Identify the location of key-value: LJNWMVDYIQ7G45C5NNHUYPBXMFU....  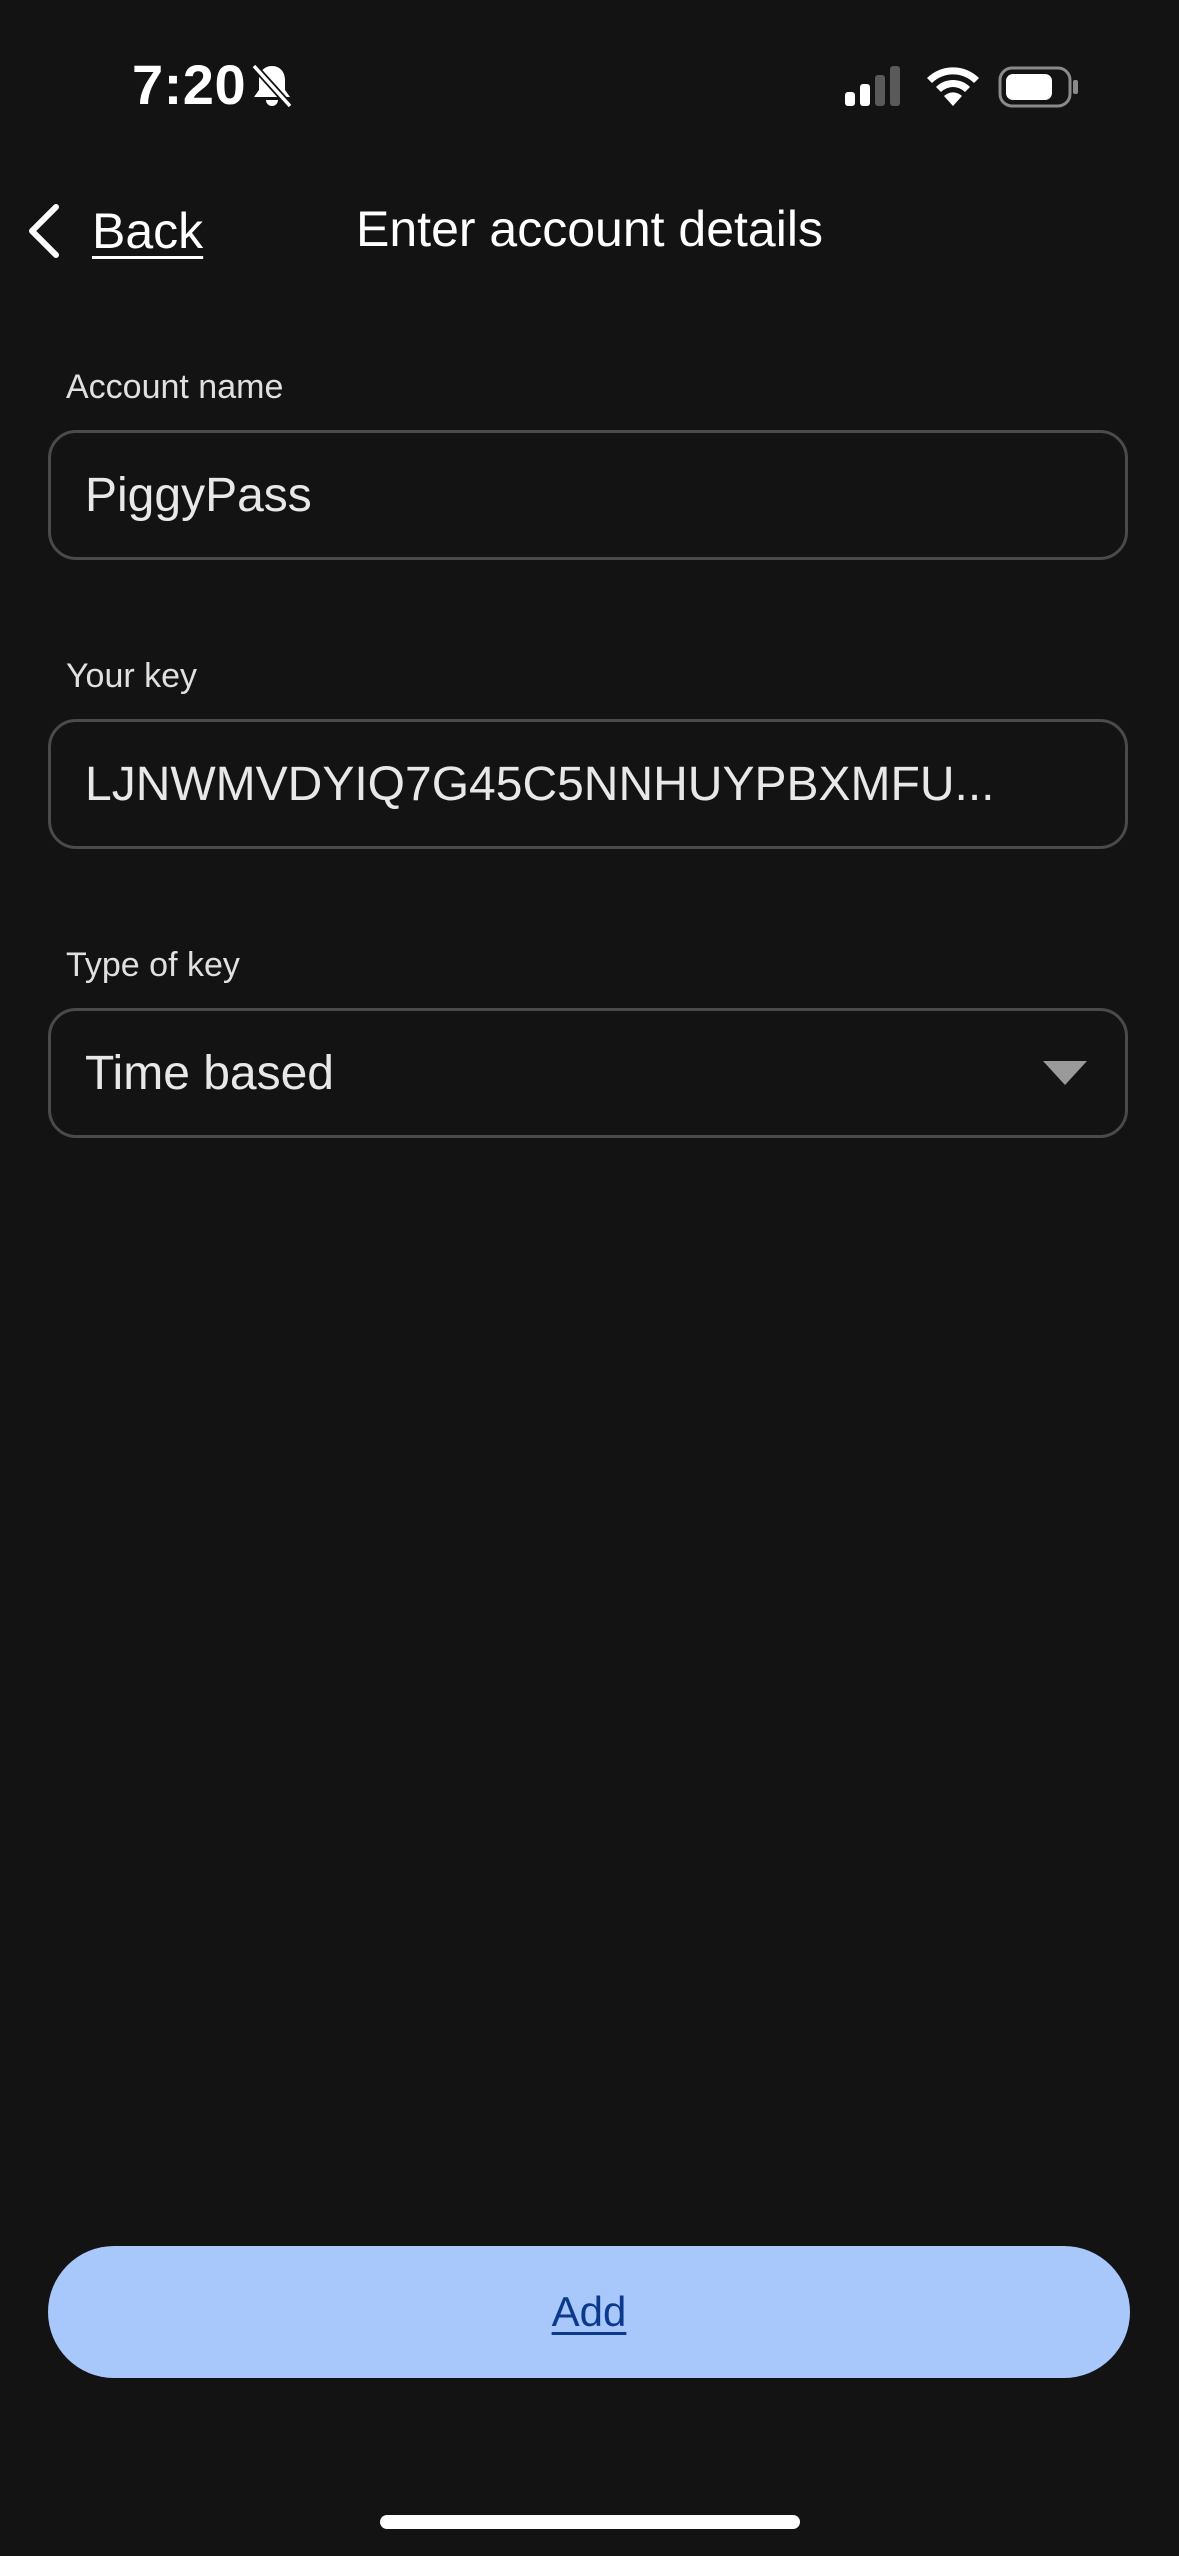
(540, 784).